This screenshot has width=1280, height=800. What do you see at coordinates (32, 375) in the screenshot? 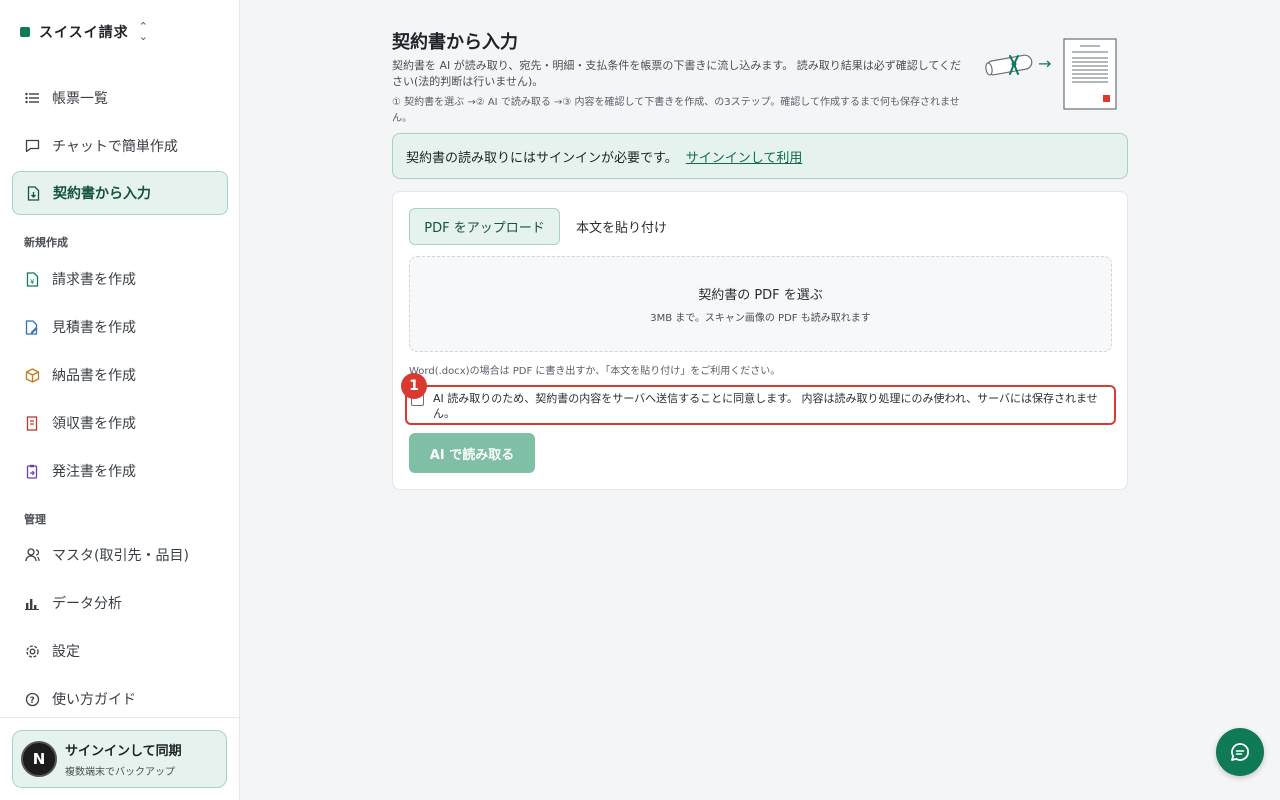
I see `box-icon` at bounding box center [32, 375].